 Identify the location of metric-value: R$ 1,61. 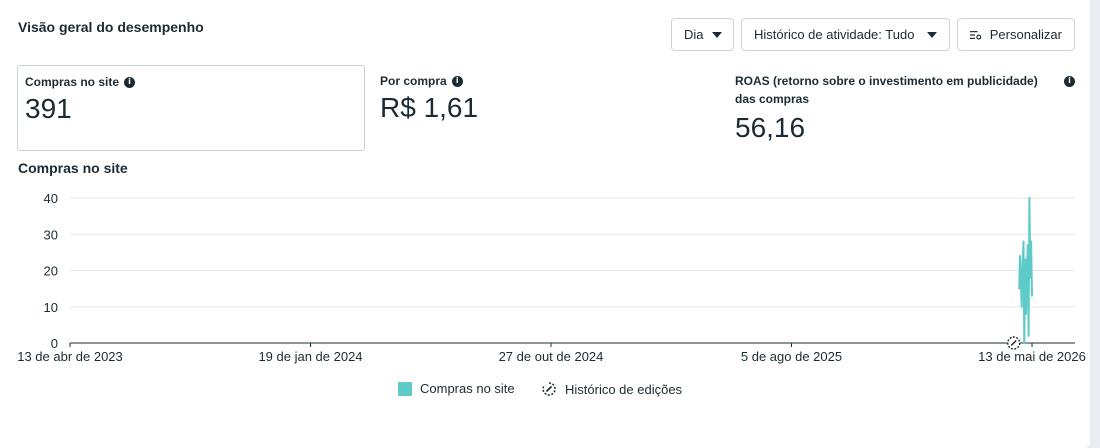
(429, 107).